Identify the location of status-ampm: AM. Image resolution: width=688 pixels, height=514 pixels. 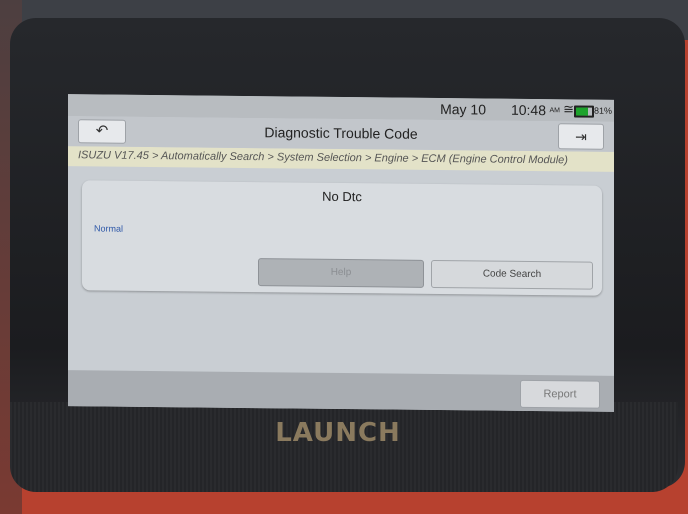
(555, 111).